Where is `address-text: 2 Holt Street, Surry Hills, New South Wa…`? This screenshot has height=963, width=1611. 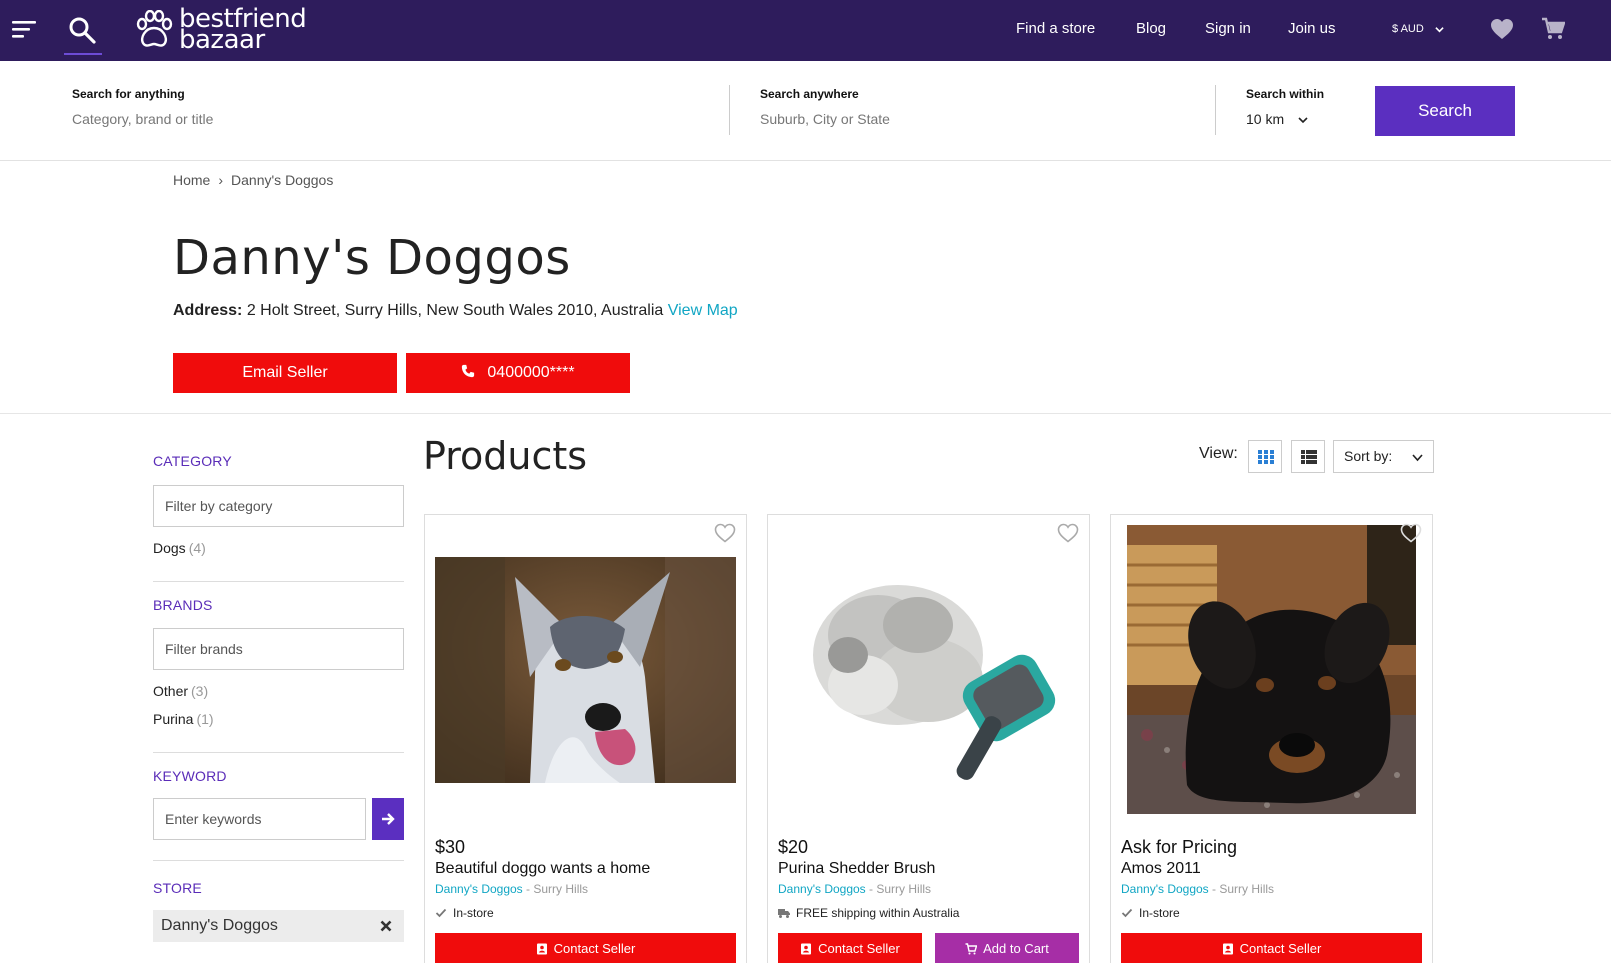
address-text: 2 Holt Street, Surry Hills, New South Wa… is located at coordinates (455, 310).